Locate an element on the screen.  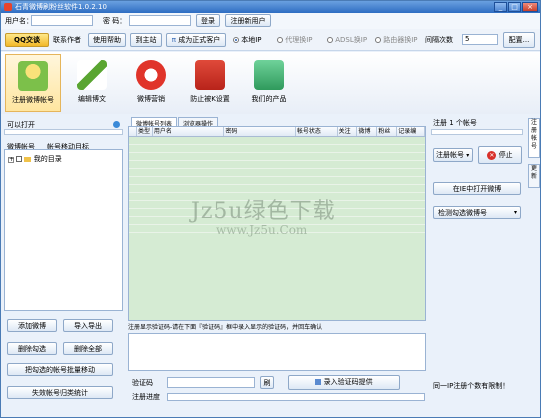
registered-progress-bar is located at coordinates (477, 132).